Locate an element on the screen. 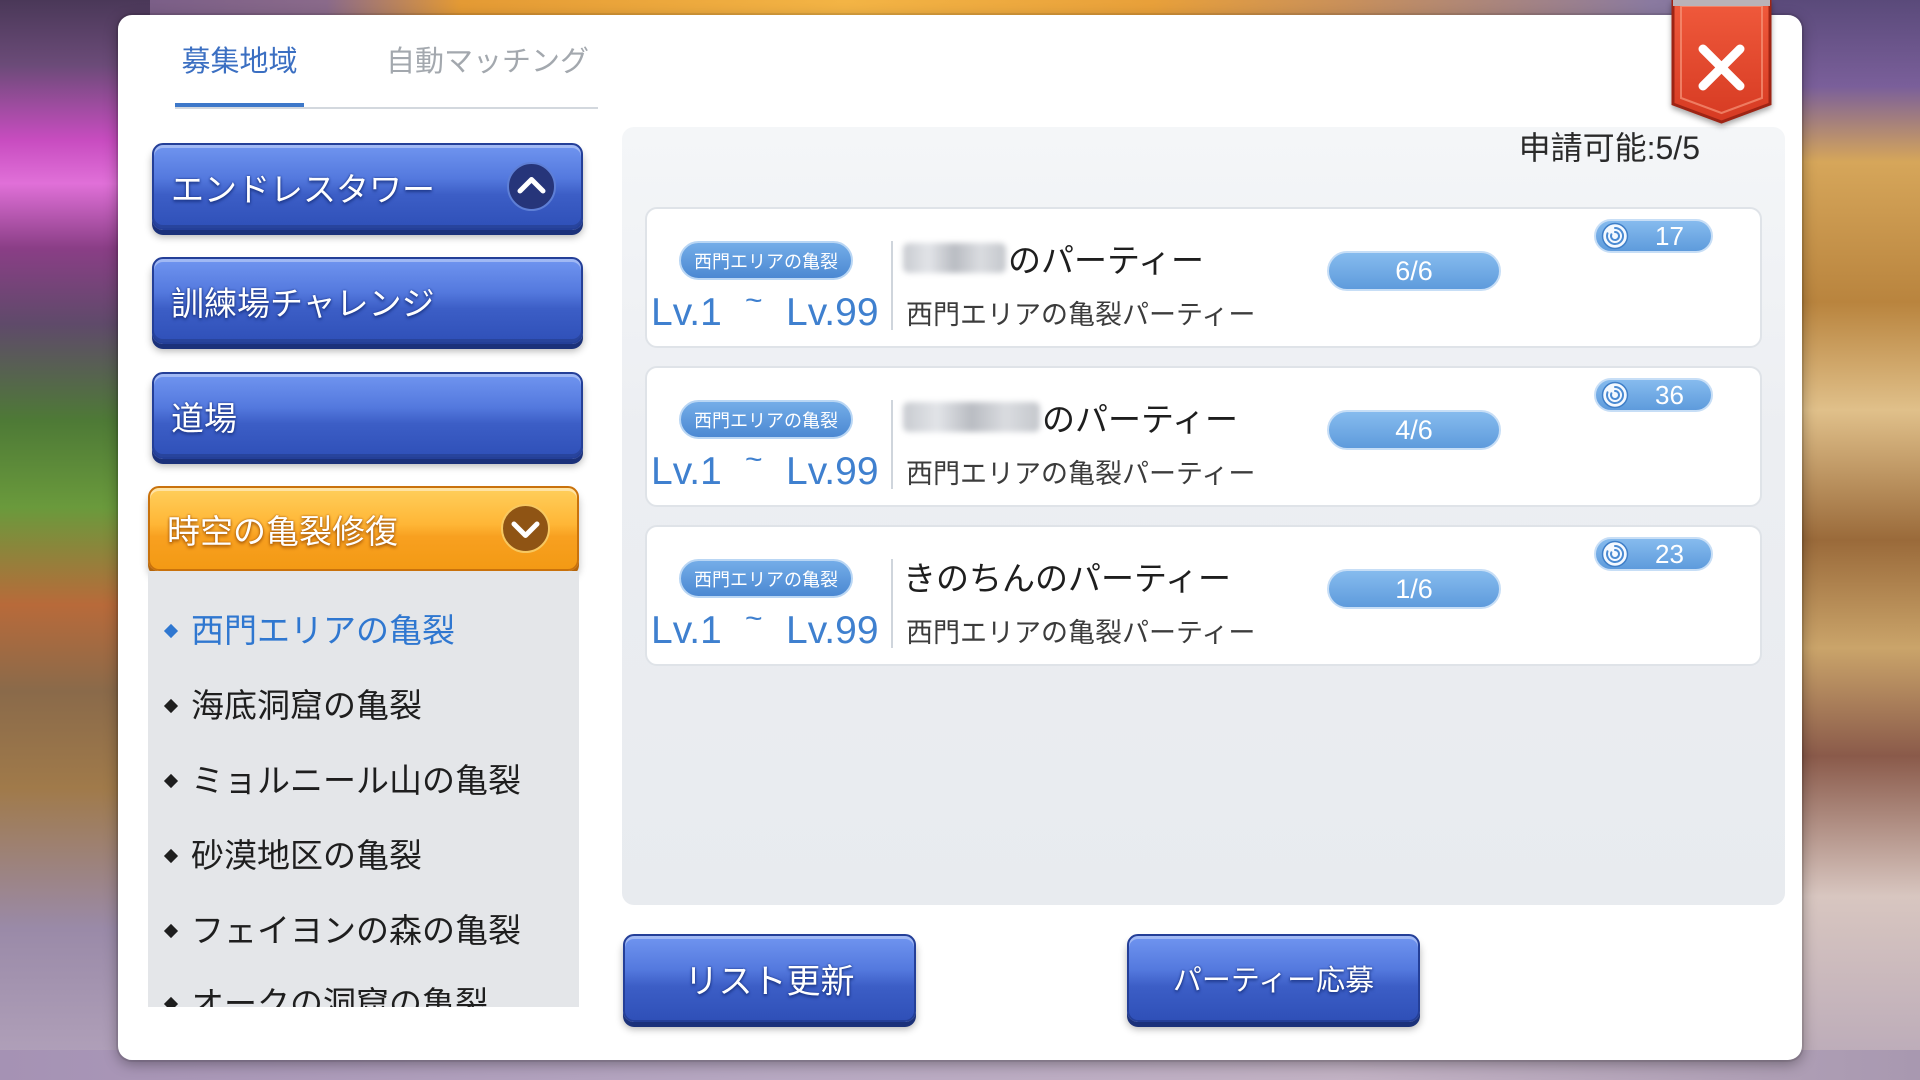  category-training-challenge: 訓練場チャレンジ is located at coordinates (367, 300).